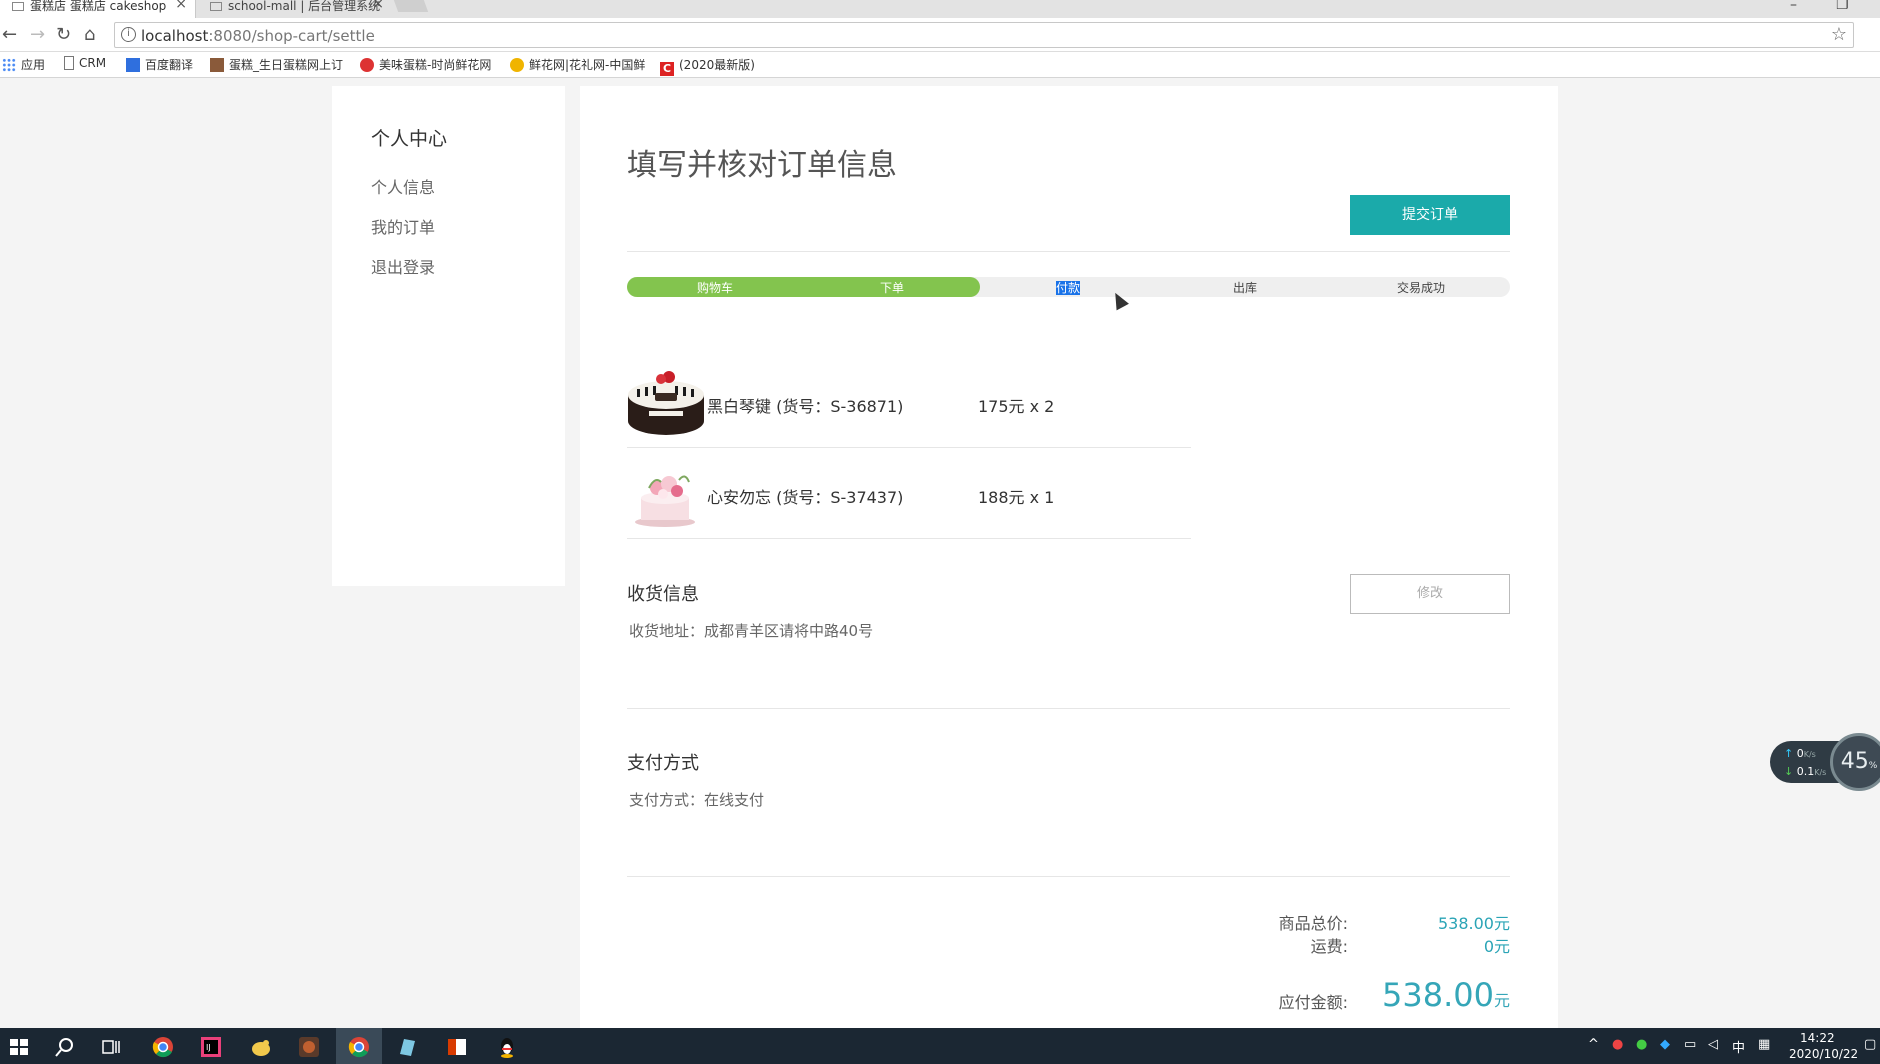 The image size is (1880, 1064). I want to click on search-icon, so click(65, 1047).